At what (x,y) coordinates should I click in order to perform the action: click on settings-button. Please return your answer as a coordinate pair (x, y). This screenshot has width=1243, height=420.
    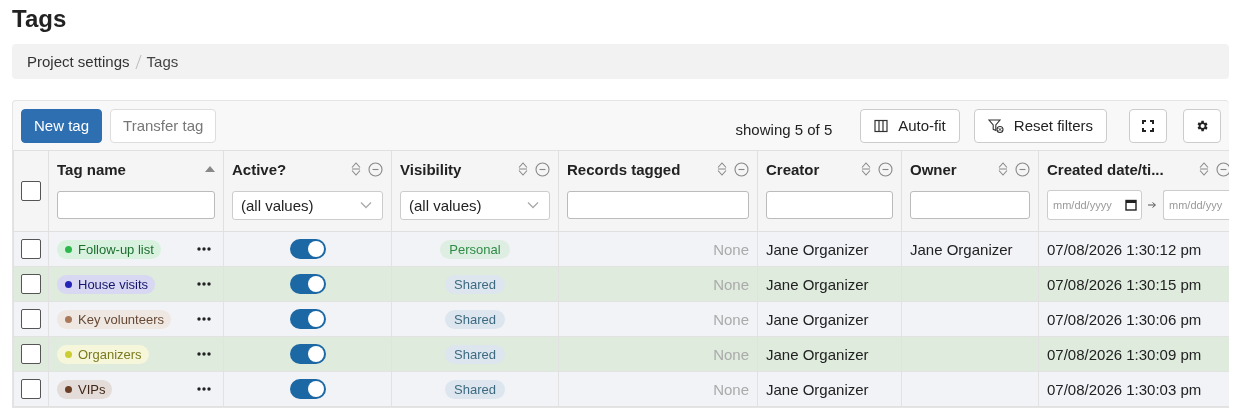
    Looking at the image, I should click on (1202, 125).